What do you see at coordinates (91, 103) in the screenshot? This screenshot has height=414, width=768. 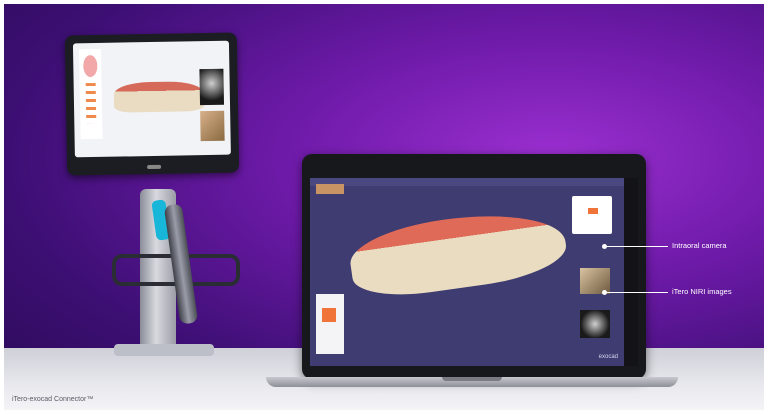 I see `itero-step-indicators` at bounding box center [91, 103].